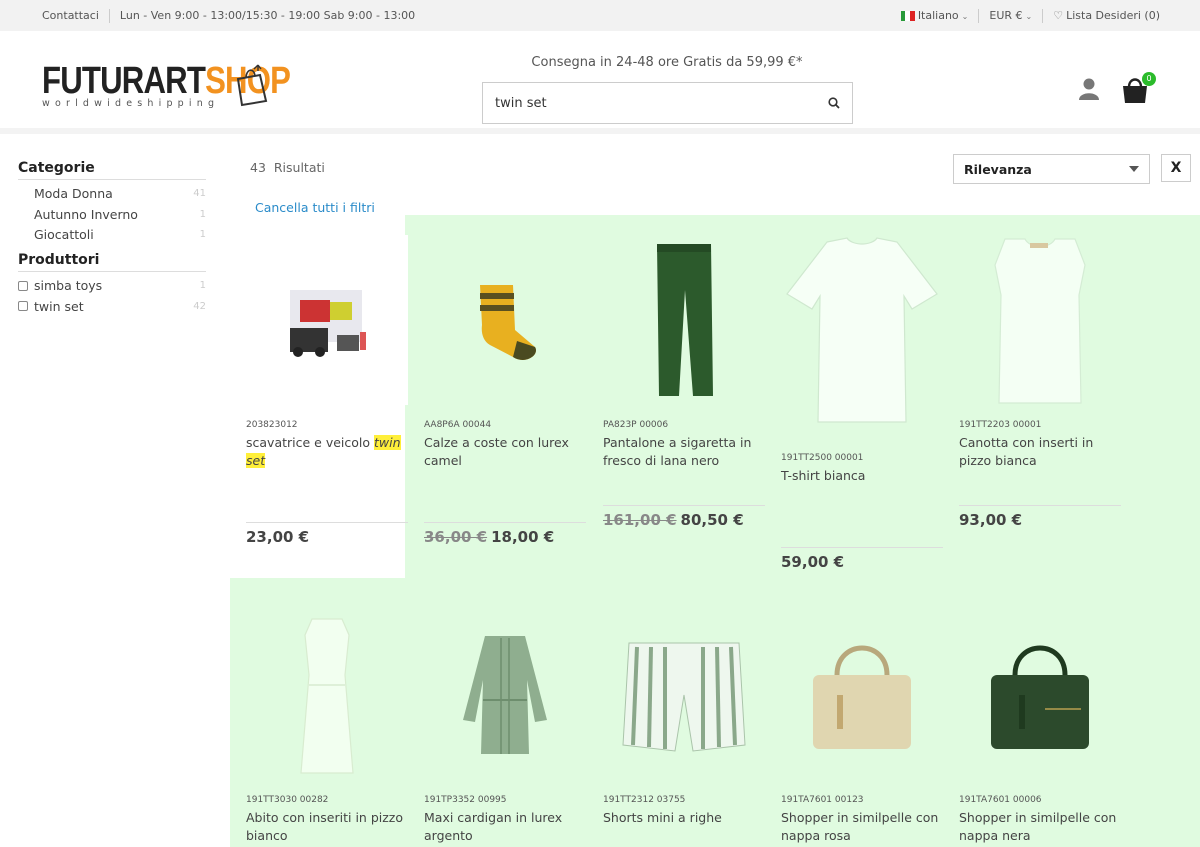 The width and height of the screenshot is (1200, 847). What do you see at coordinates (998, 169) in the screenshot?
I see `sort-value: Rilevanza` at bounding box center [998, 169].